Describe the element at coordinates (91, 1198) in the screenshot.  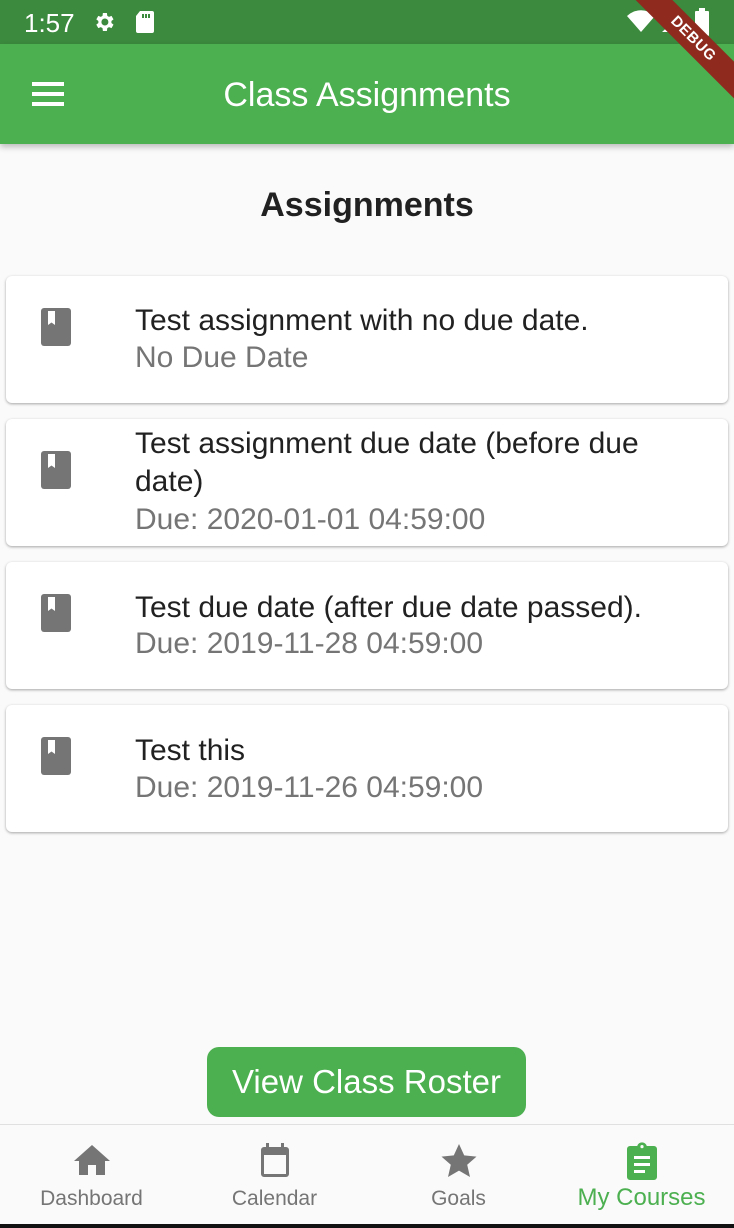
I see `nav-label: Dashboard` at that location.